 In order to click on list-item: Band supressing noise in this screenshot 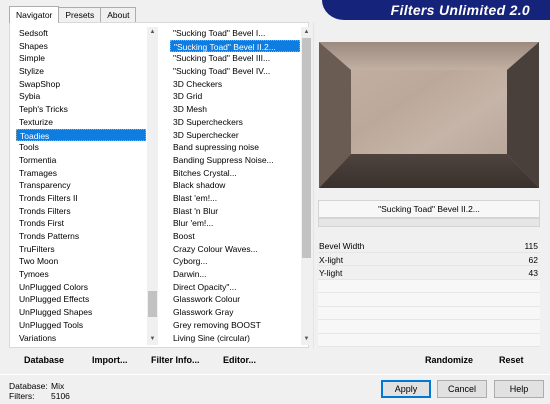, I will do `click(235, 147)`.